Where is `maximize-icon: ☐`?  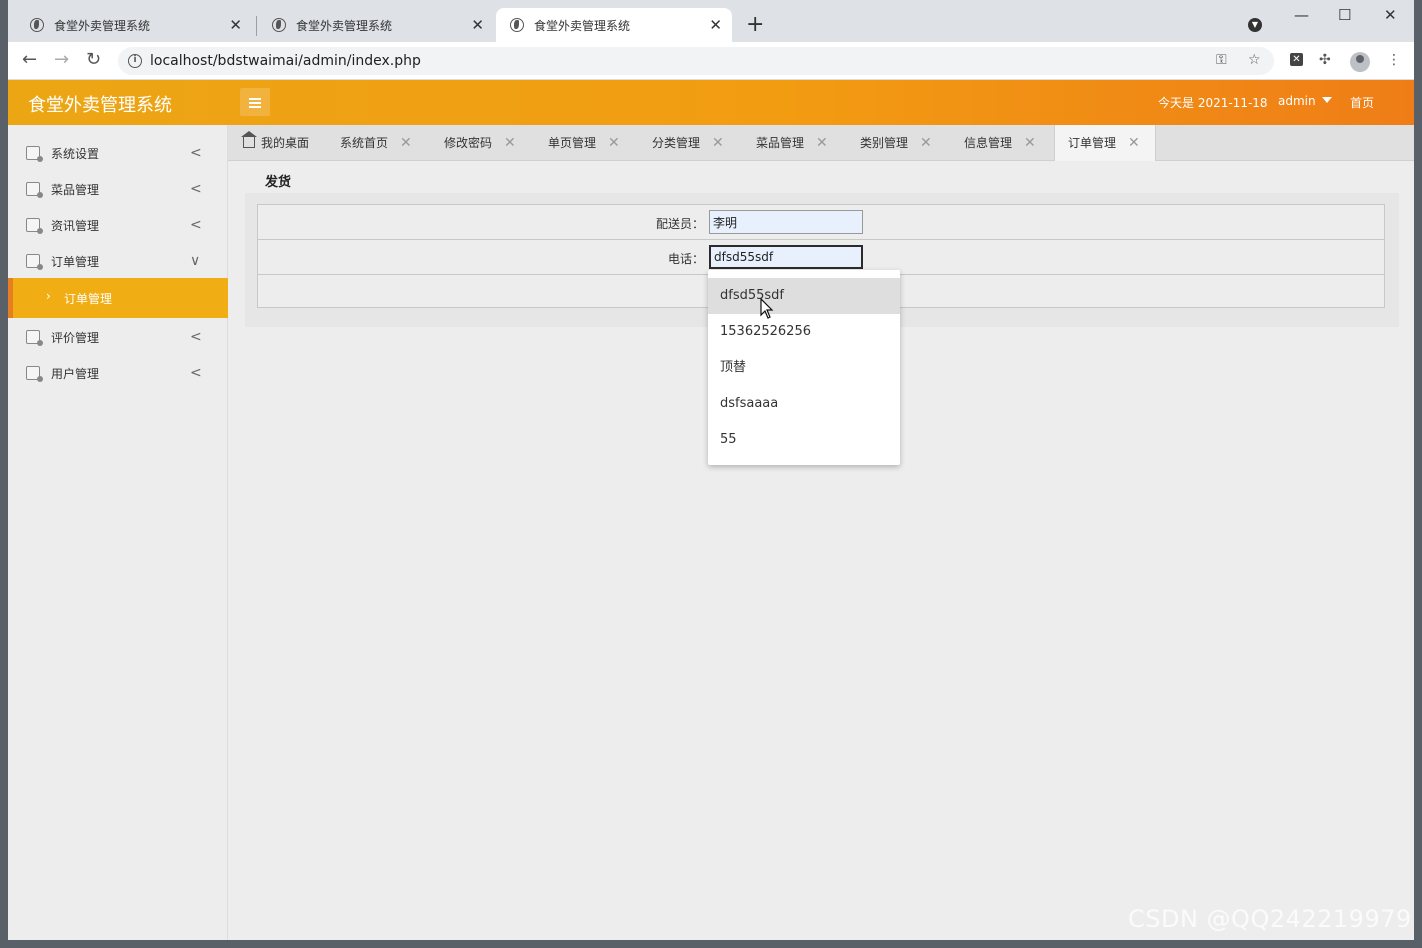
maximize-icon: ☐ is located at coordinates (1344, 15).